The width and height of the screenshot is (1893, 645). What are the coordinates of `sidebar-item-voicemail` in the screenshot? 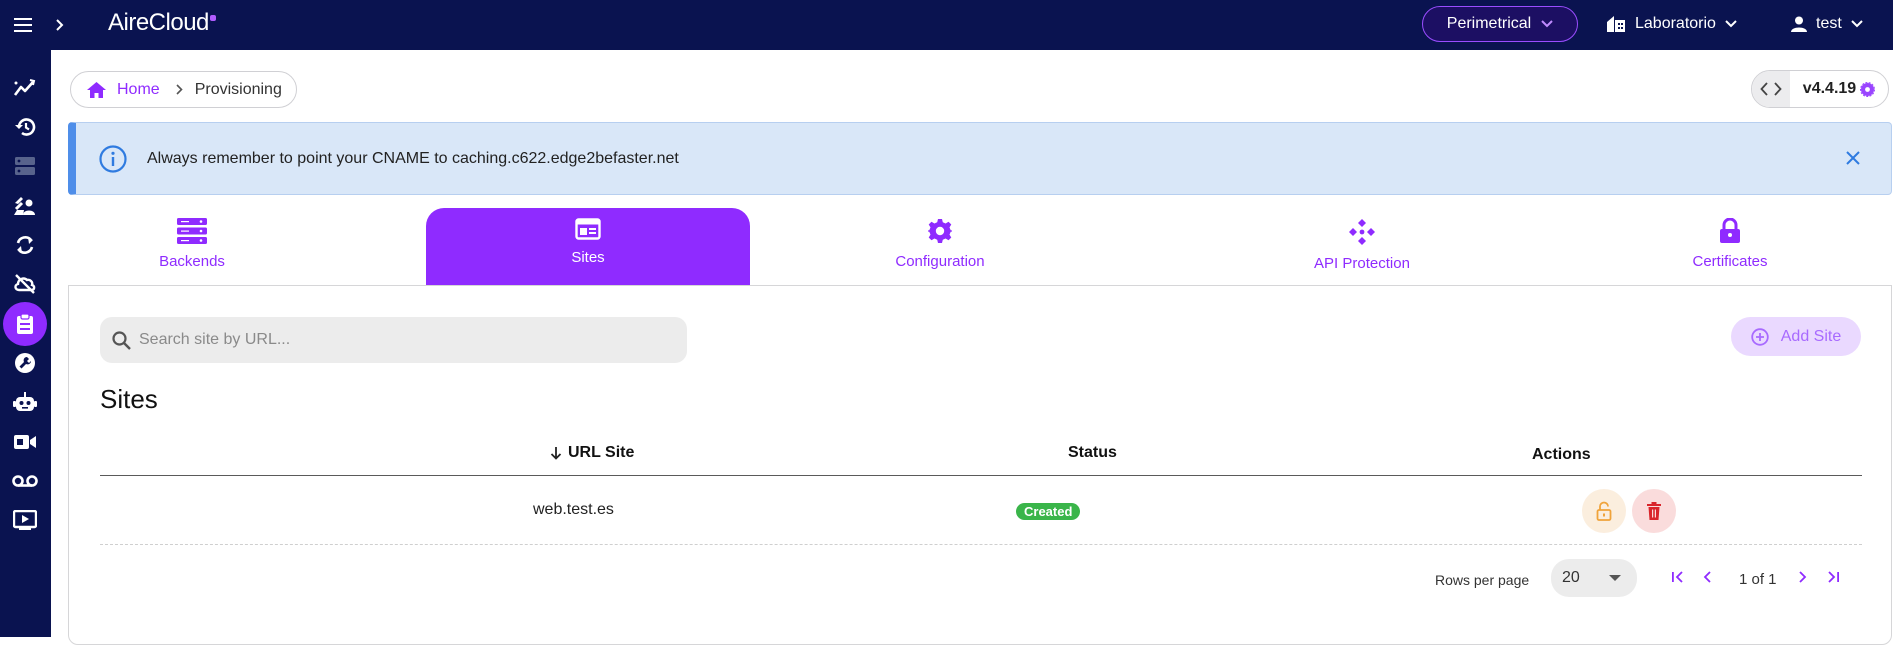 It's located at (25, 481).